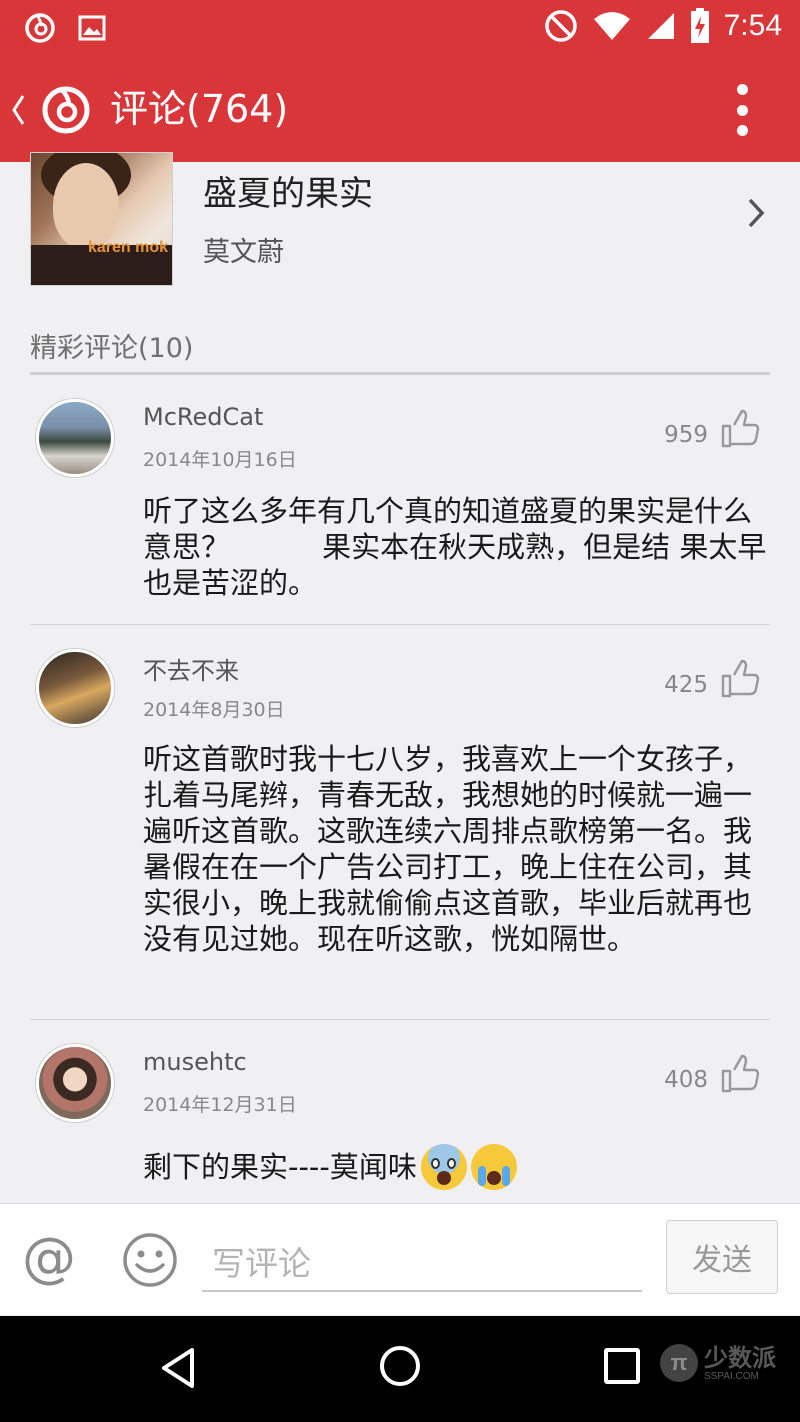 This screenshot has height=1422, width=800. Describe the element at coordinates (422, 1264) in the screenshot. I see `comment-input` at that location.